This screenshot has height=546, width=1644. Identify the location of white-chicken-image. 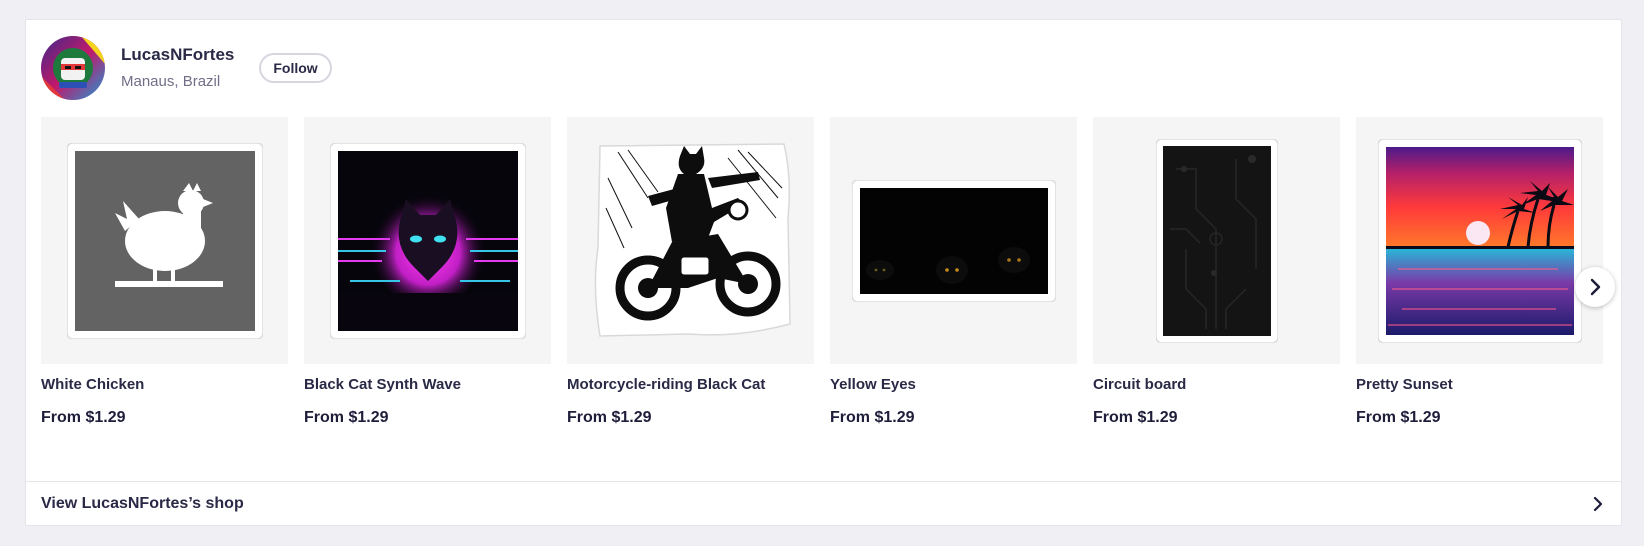
(164, 240).